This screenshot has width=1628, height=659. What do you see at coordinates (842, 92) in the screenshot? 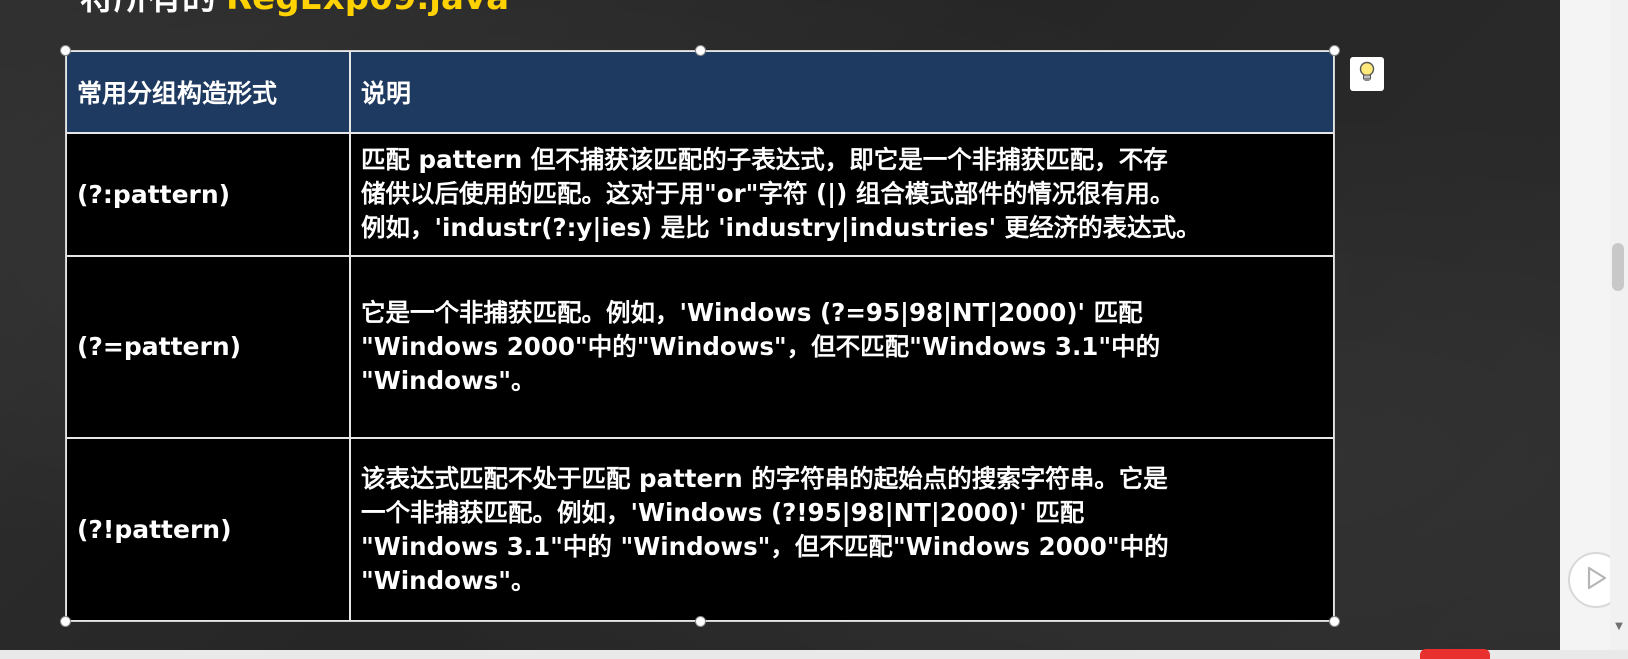
I see `header-description: 说明` at bounding box center [842, 92].